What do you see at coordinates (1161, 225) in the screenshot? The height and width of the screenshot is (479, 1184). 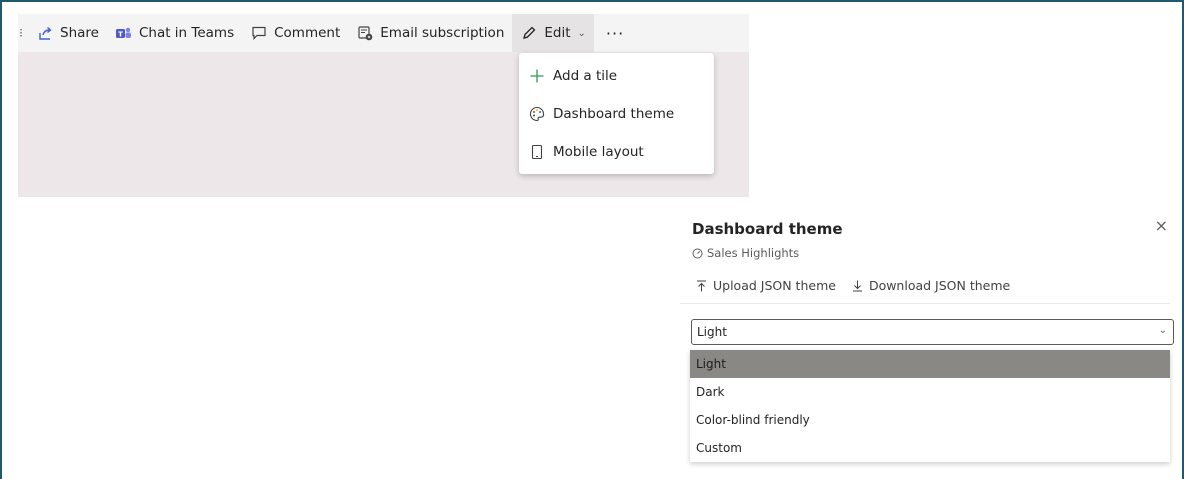 I see `close-icon: ×` at bounding box center [1161, 225].